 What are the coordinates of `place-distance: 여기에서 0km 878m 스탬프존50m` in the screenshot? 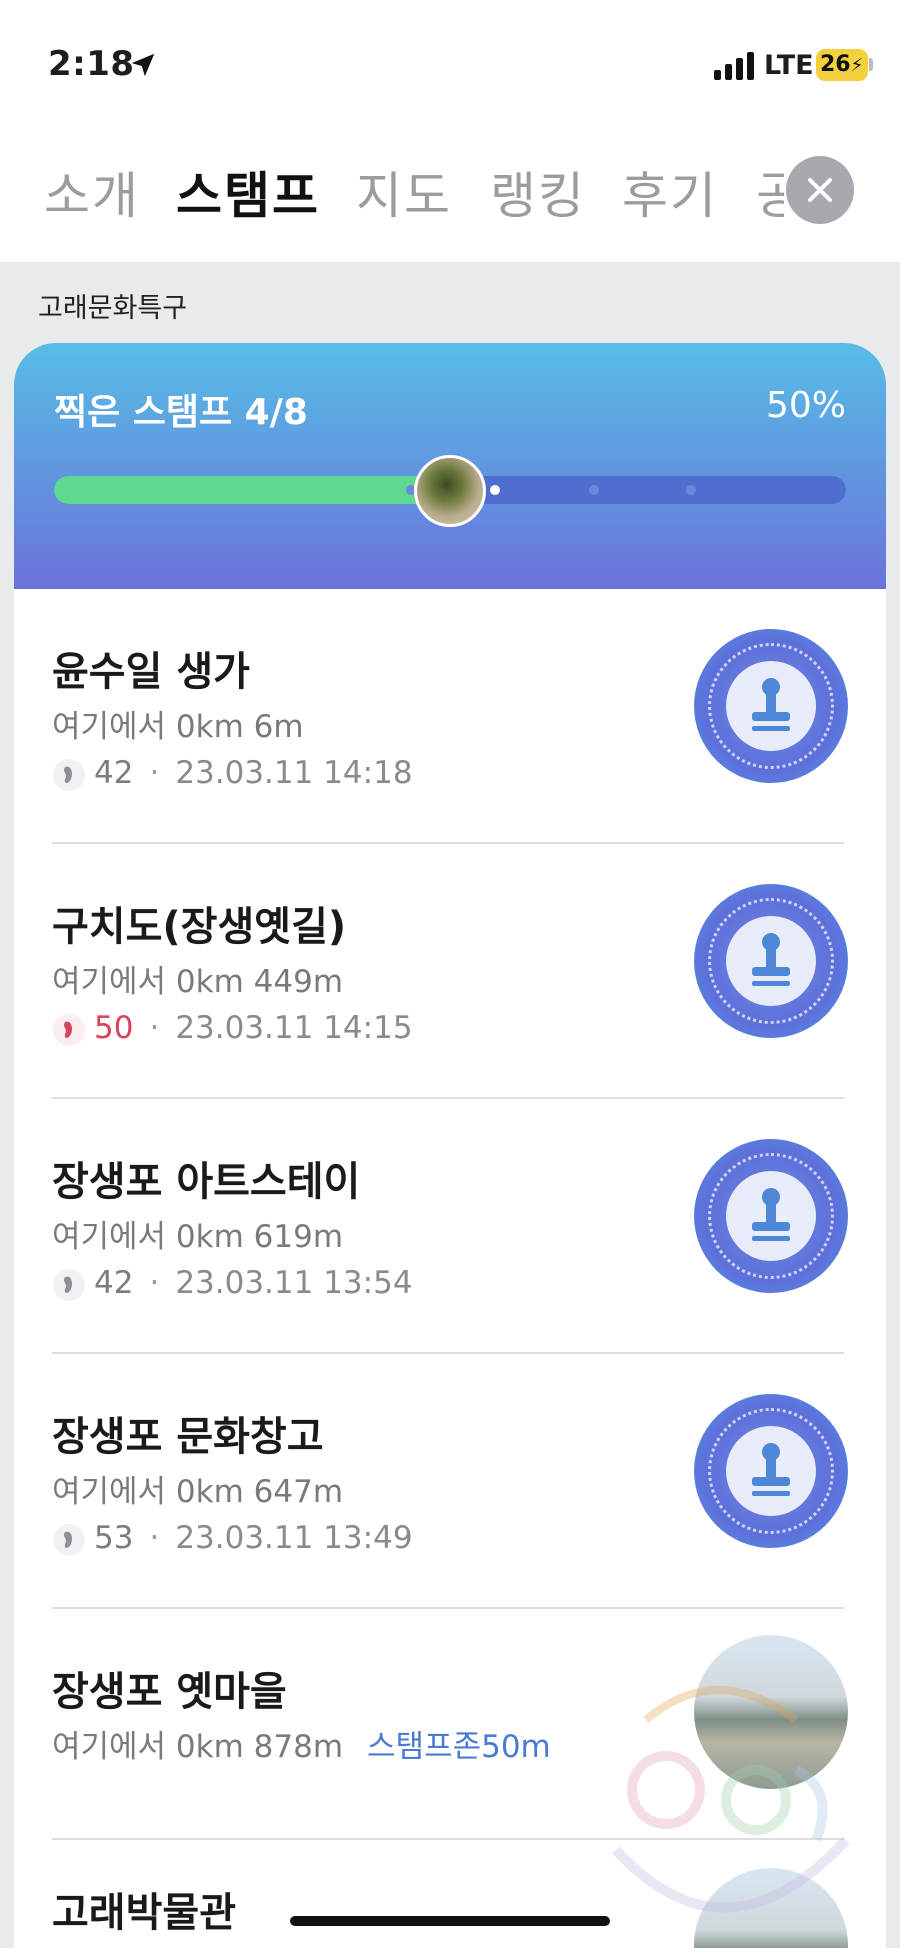 It's located at (301, 1743).